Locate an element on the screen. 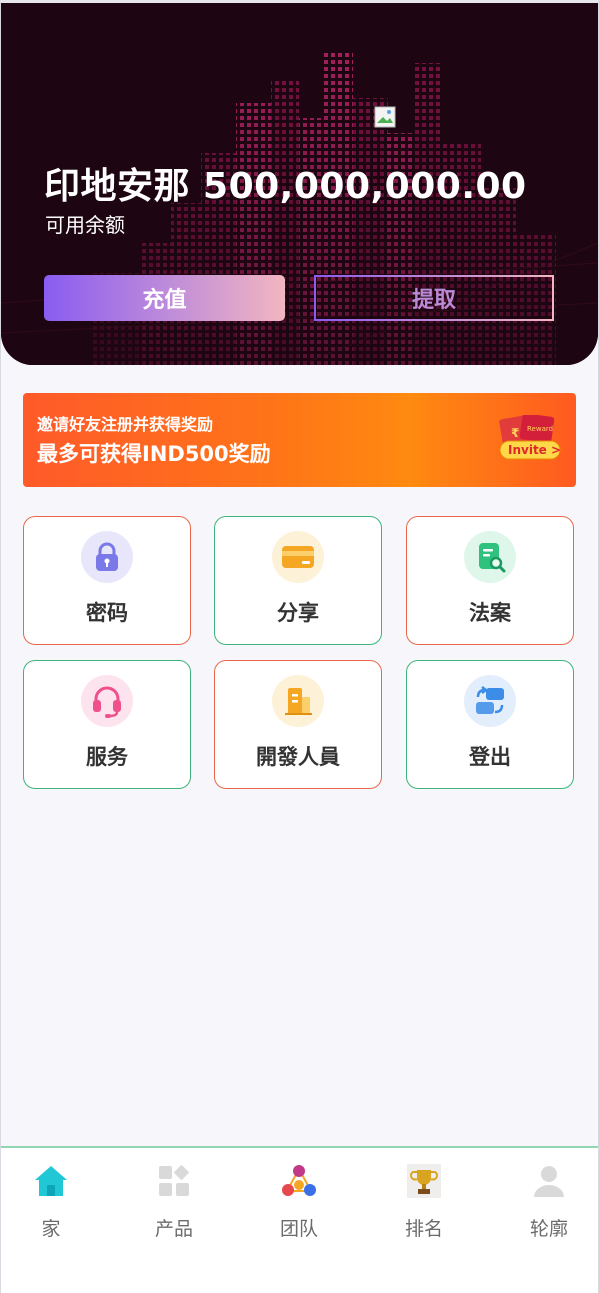 The height and width of the screenshot is (1293, 599). reward-ticket-text: Reward is located at coordinates (540, 429).